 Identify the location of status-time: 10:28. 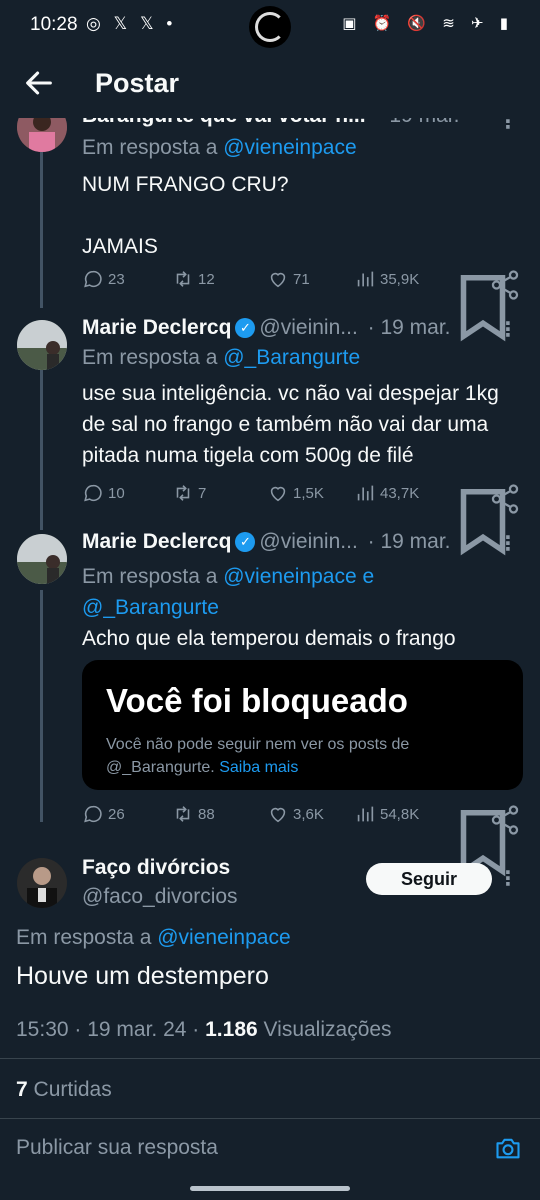
(54, 24).